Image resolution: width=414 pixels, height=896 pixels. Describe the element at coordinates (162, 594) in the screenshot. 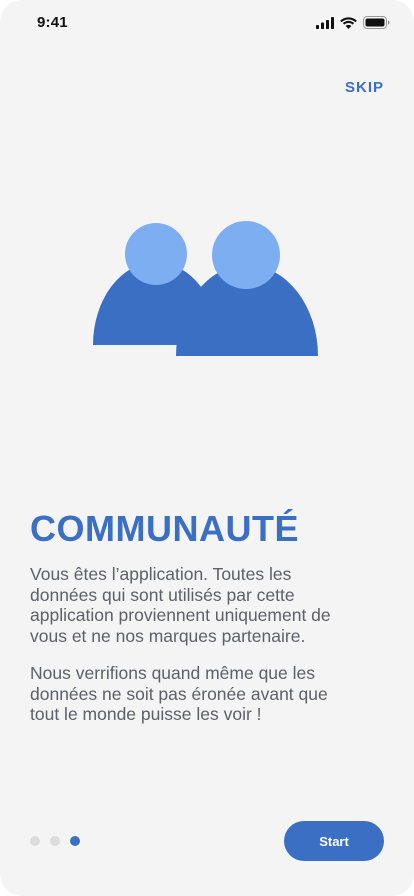

I see `description-line: données qui sont utilisés par cette` at that location.